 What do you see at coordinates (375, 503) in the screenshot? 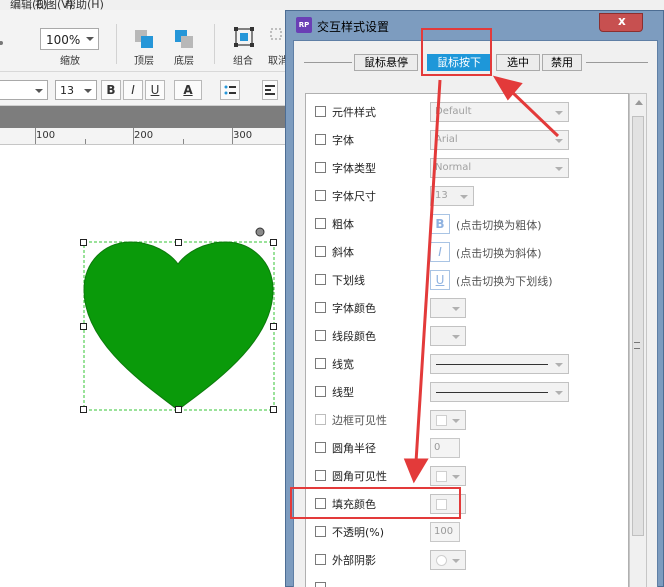
I see `annotation-box-fill-color` at bounding box center [375, 503].